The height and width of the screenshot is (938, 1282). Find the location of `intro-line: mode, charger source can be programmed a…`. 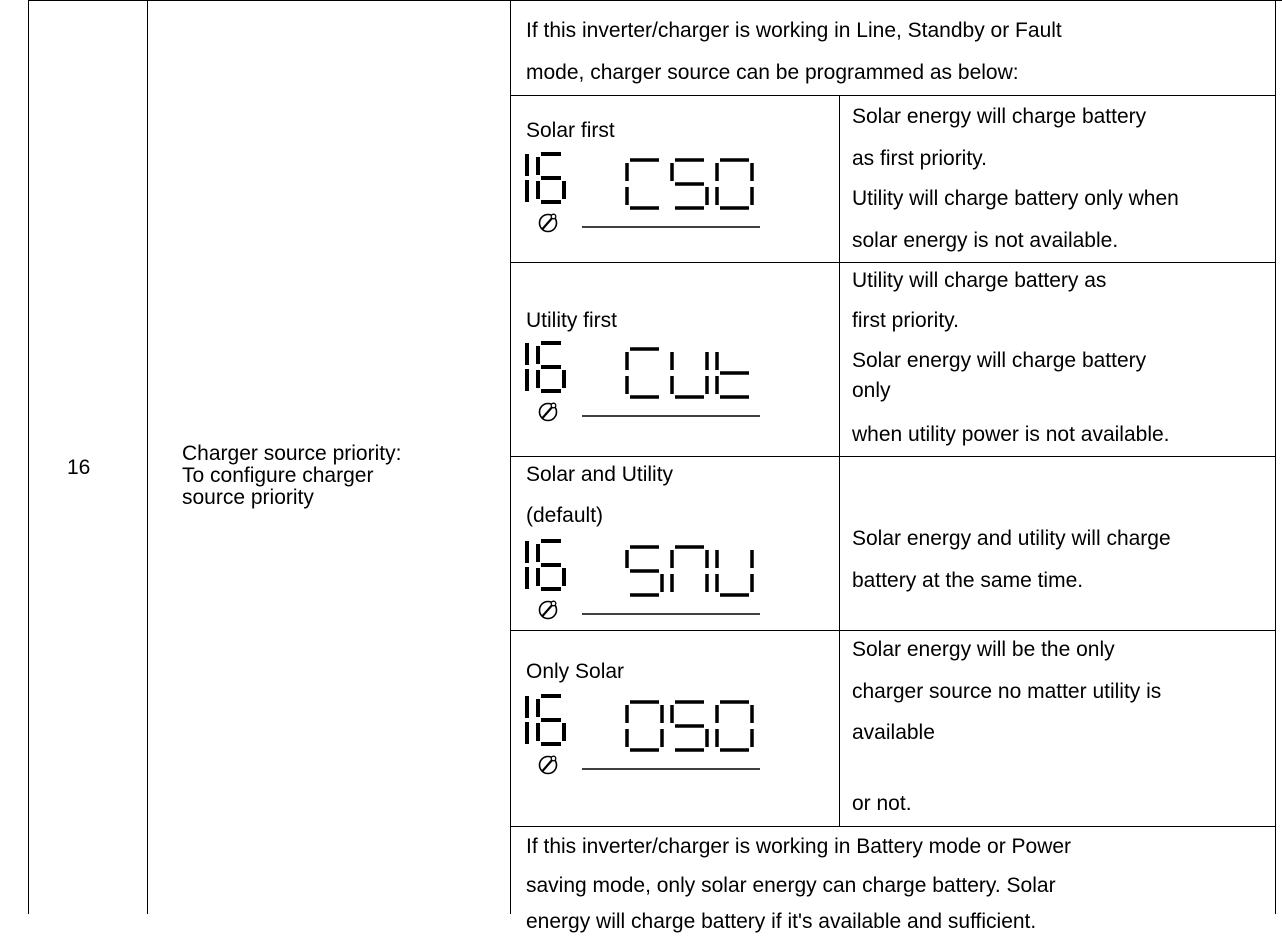

intro-line: mode, charger source can be programmed a… is located at coordinates (772, 72).